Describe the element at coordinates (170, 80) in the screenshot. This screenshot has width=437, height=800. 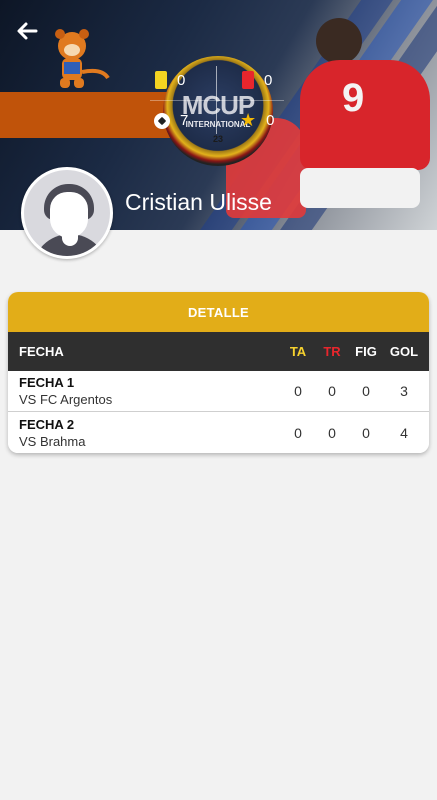
I see `stat-yellow-cards: 0` at that location.